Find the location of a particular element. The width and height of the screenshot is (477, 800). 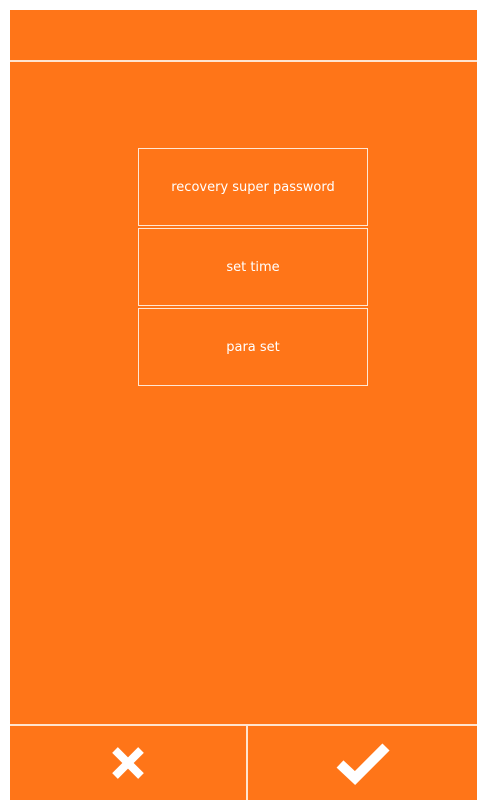

footer-bar is located at coordinates (243, 763).